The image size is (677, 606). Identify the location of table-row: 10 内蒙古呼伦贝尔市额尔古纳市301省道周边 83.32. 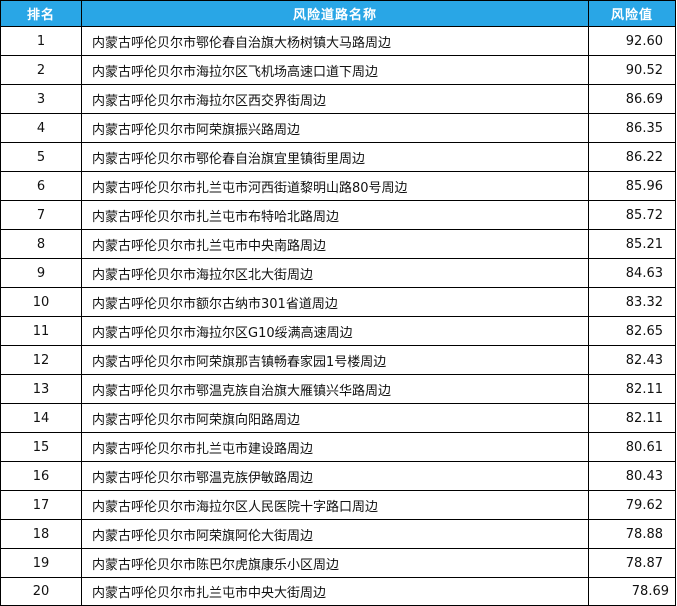
(338, 302).